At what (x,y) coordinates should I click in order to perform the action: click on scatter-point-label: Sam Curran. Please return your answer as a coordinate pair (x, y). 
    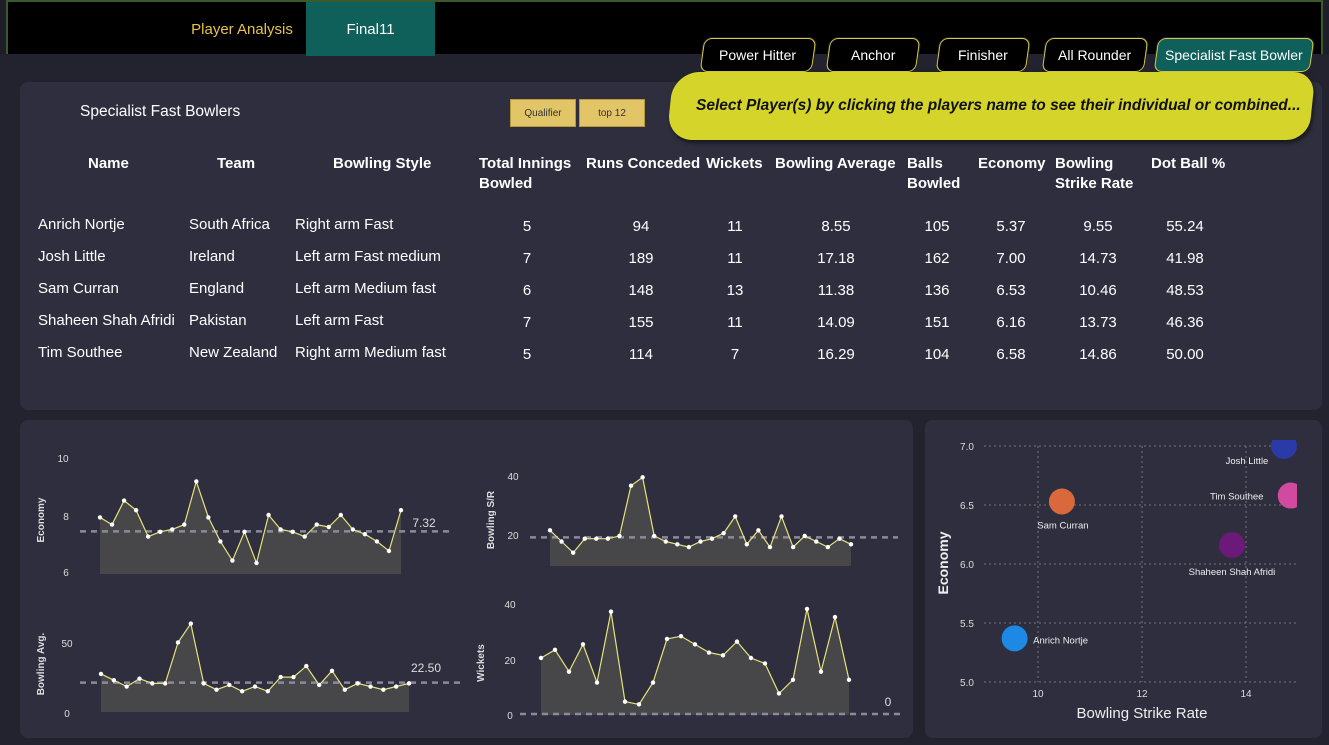
    Looking at the image, I should click on (1062, 525).